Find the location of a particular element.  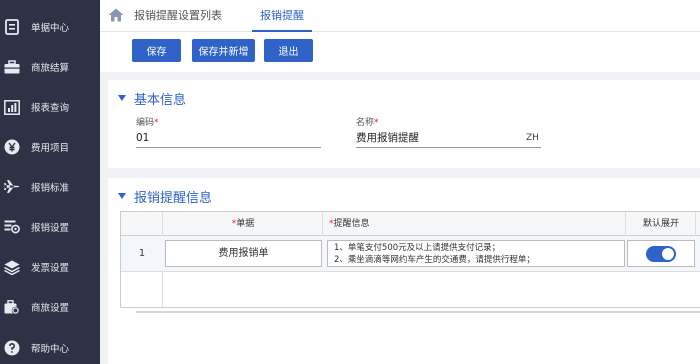

code-label: 编码* is located at coordinates (147, 123).